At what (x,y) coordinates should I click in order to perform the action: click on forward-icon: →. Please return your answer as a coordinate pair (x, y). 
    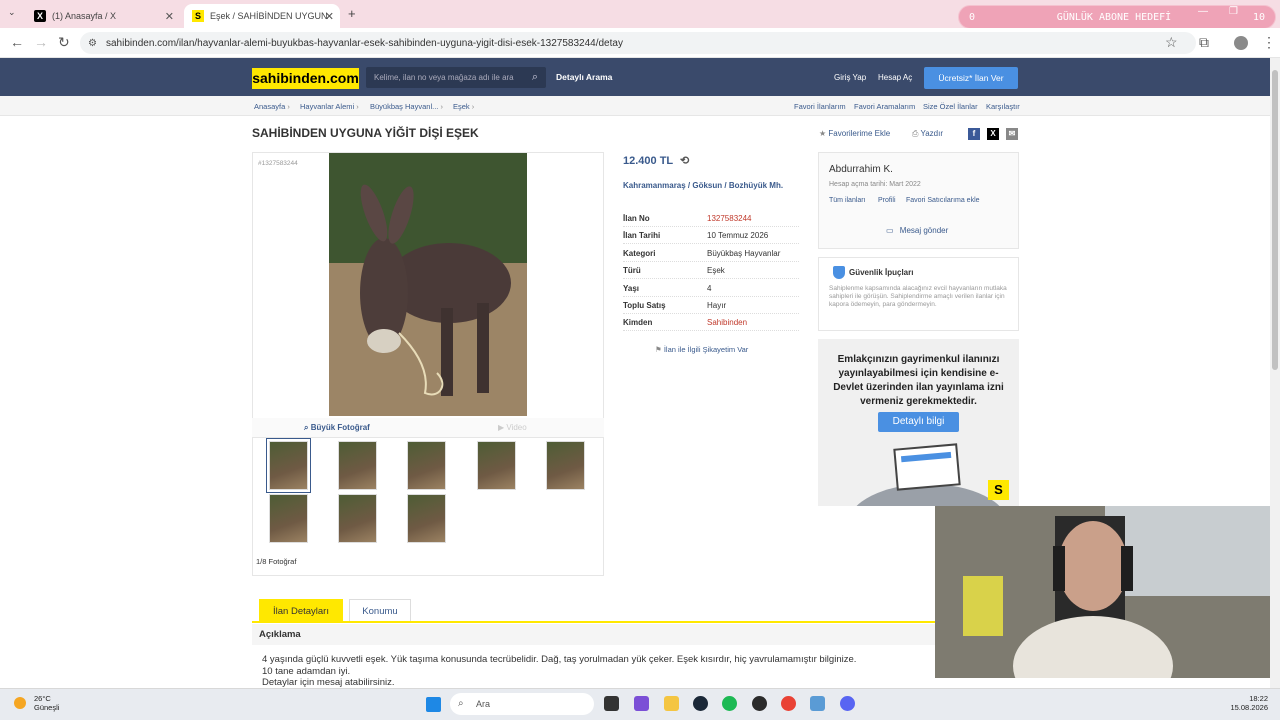
    Looking at the image, I should click on (41, 42).